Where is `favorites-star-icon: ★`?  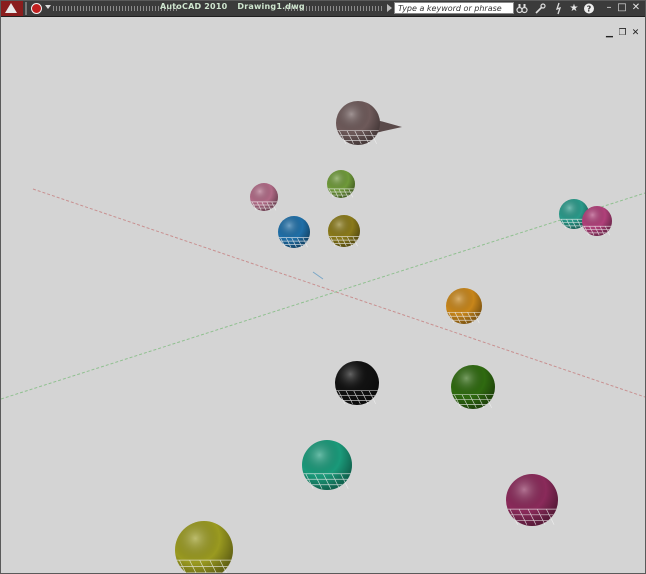 favorites-star-icon: ★ is located at coordinates (574, 8).